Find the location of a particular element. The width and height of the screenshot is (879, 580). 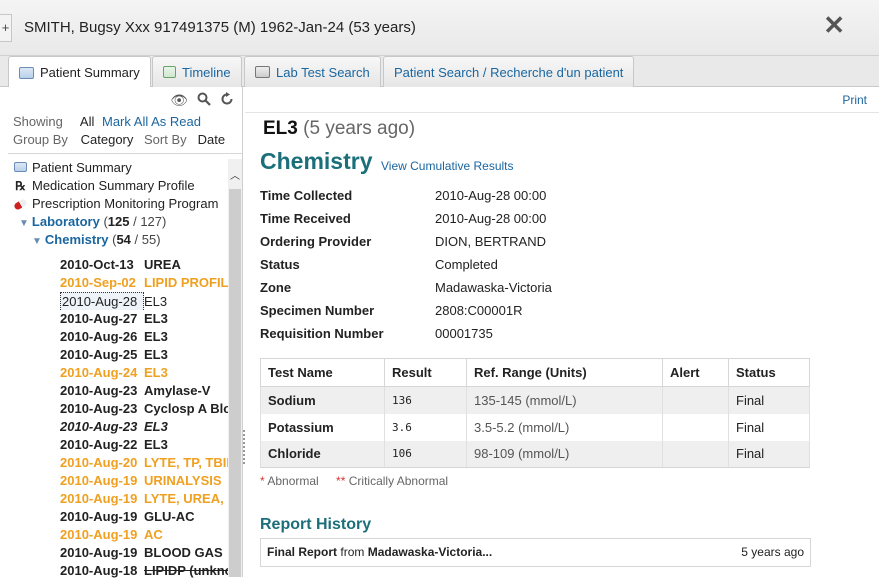

result-list-item: 2010-Aug-26 EL3 is located at coordinates (144, 337).